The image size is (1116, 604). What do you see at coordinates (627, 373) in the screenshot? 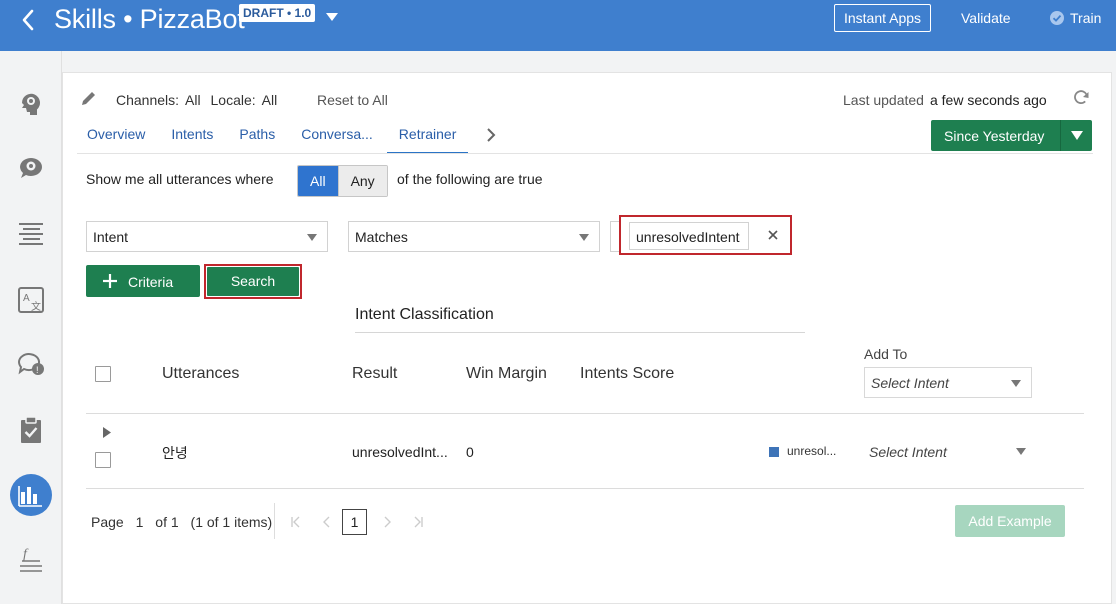
I see `col-intents-score: Intents Score` at bounding box center [627, 373].